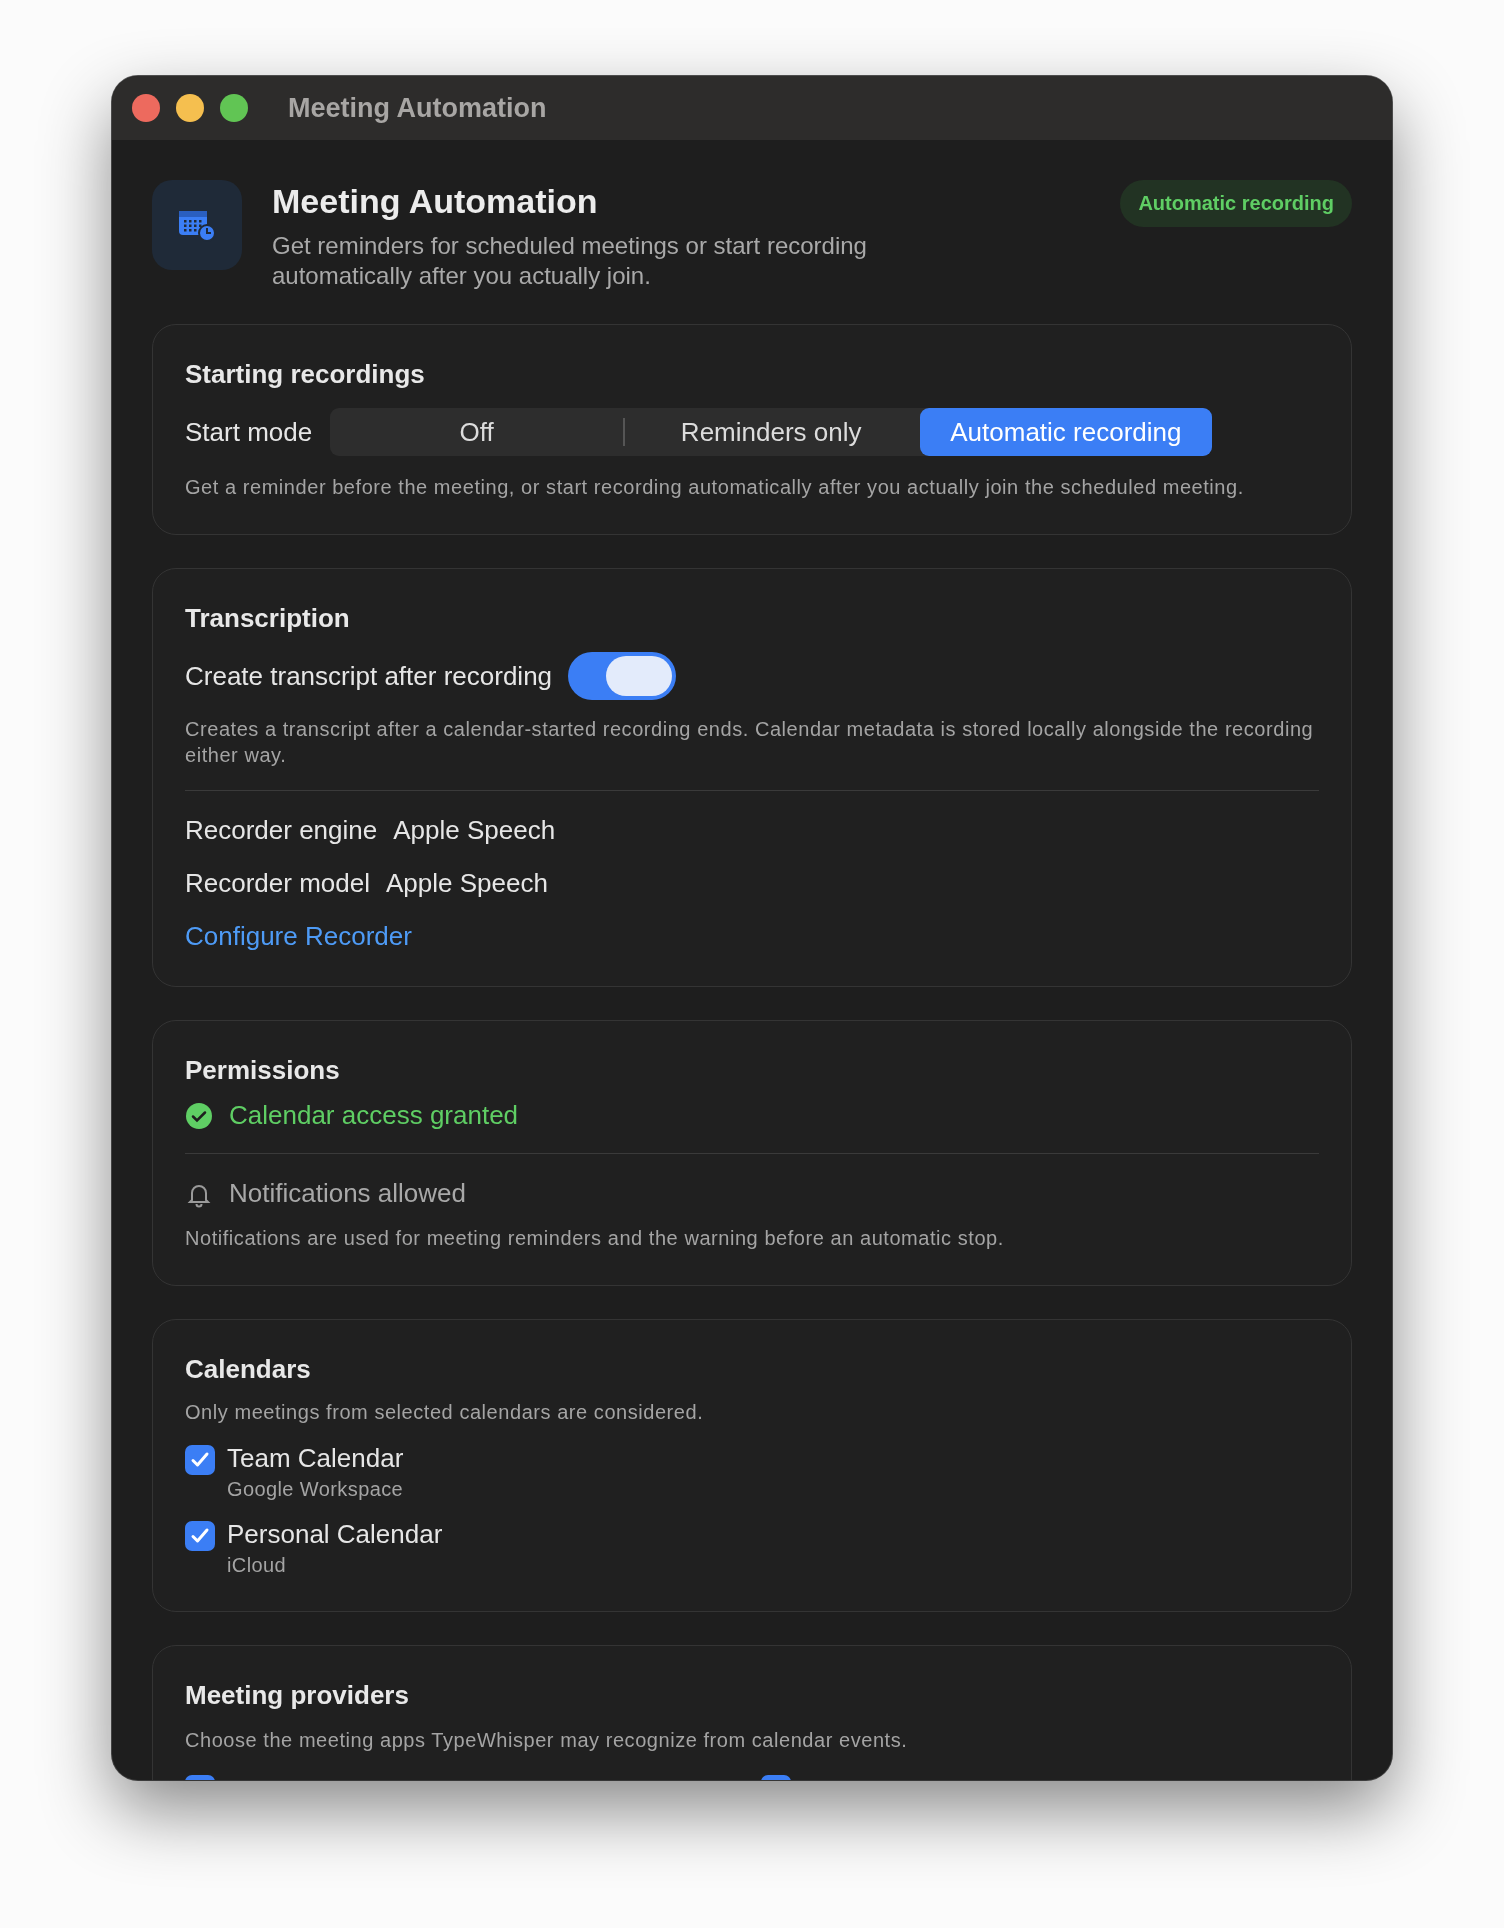 The height and width of the screenshot is (1928, 1504). Describe the element at coordinates (234, 108) in the screenshot. I see `zoom-button` at that location.